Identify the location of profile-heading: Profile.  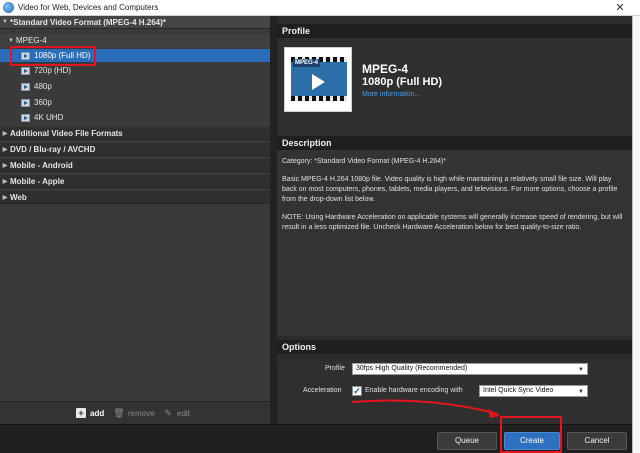
(454, 31).